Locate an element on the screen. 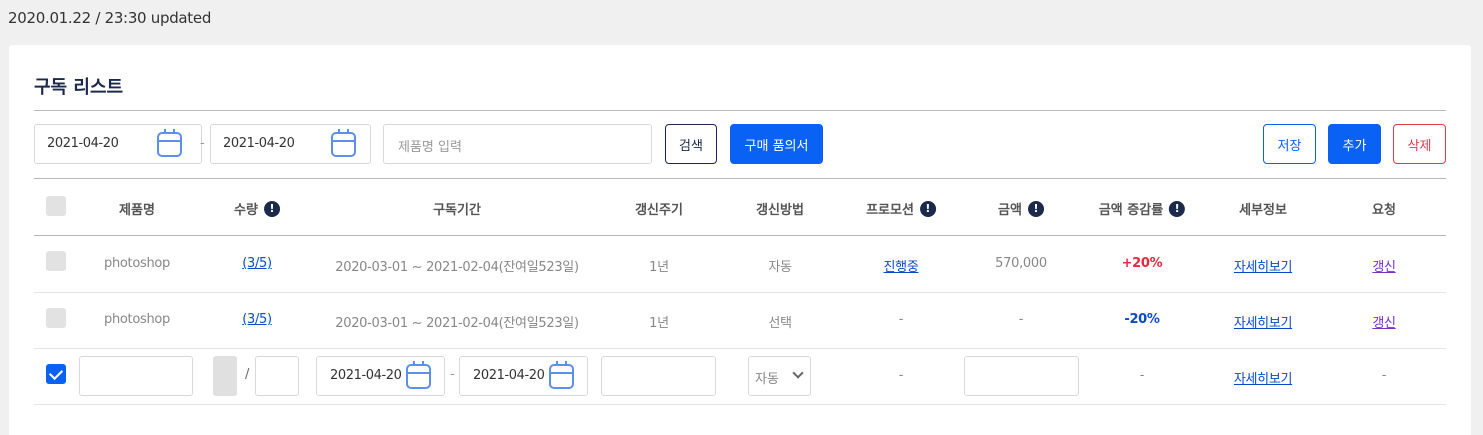 This screenshot has width=1483, height=435. row-method: 자동 is located at coordinates (780, 267).